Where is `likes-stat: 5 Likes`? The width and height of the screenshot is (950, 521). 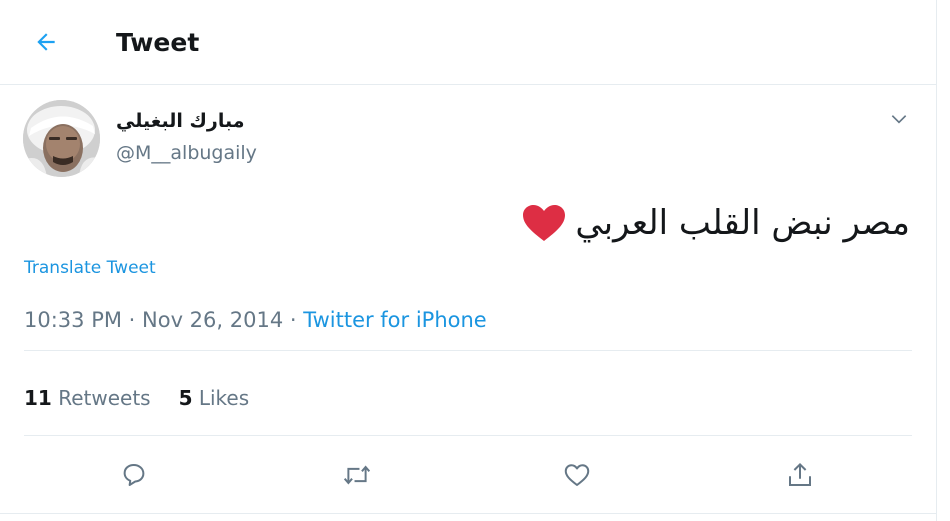
likes-stat: 5 Likes is located at coordinates (214, 398).